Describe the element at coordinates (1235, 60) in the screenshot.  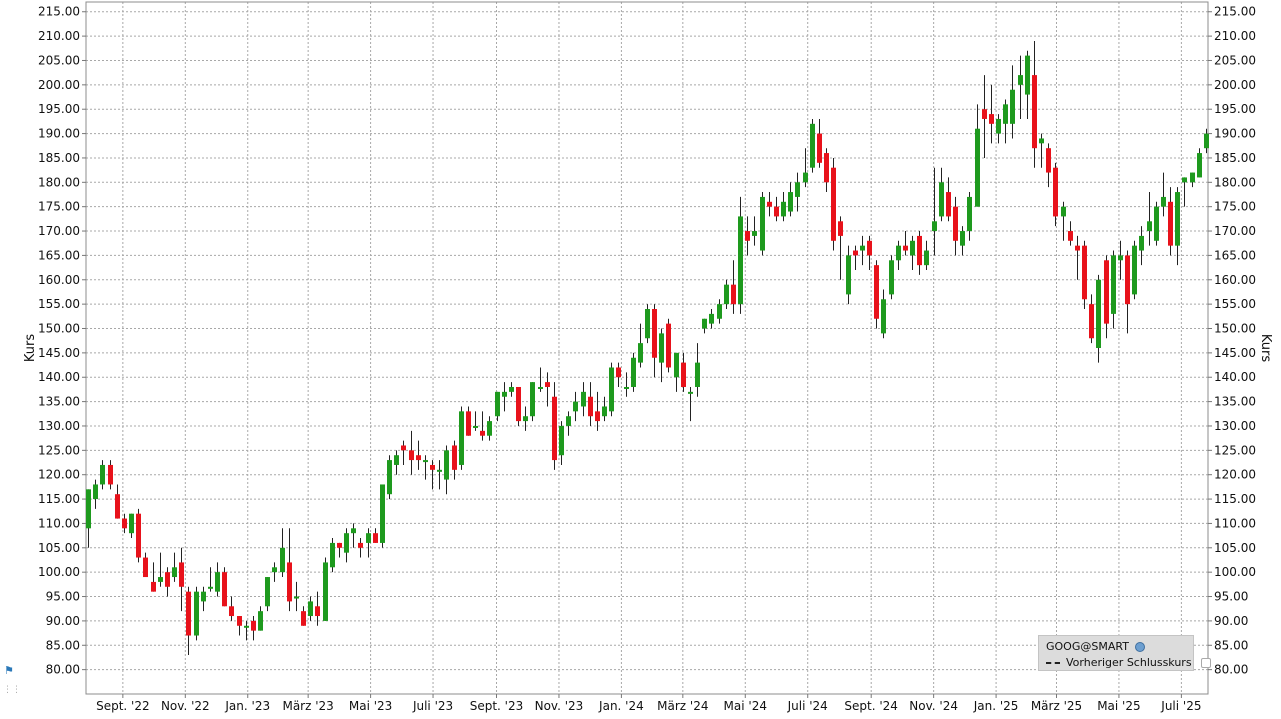
I see `y-tick-label-right: 205.00` at that location.